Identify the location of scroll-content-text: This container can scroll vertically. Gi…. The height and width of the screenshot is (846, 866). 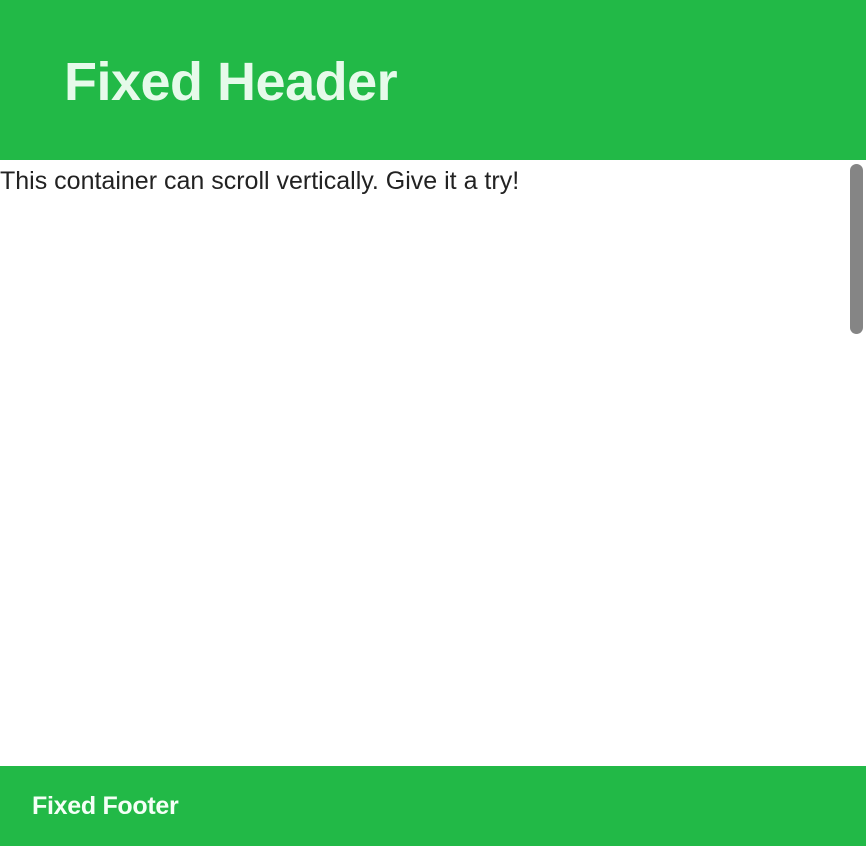
(260, 181).